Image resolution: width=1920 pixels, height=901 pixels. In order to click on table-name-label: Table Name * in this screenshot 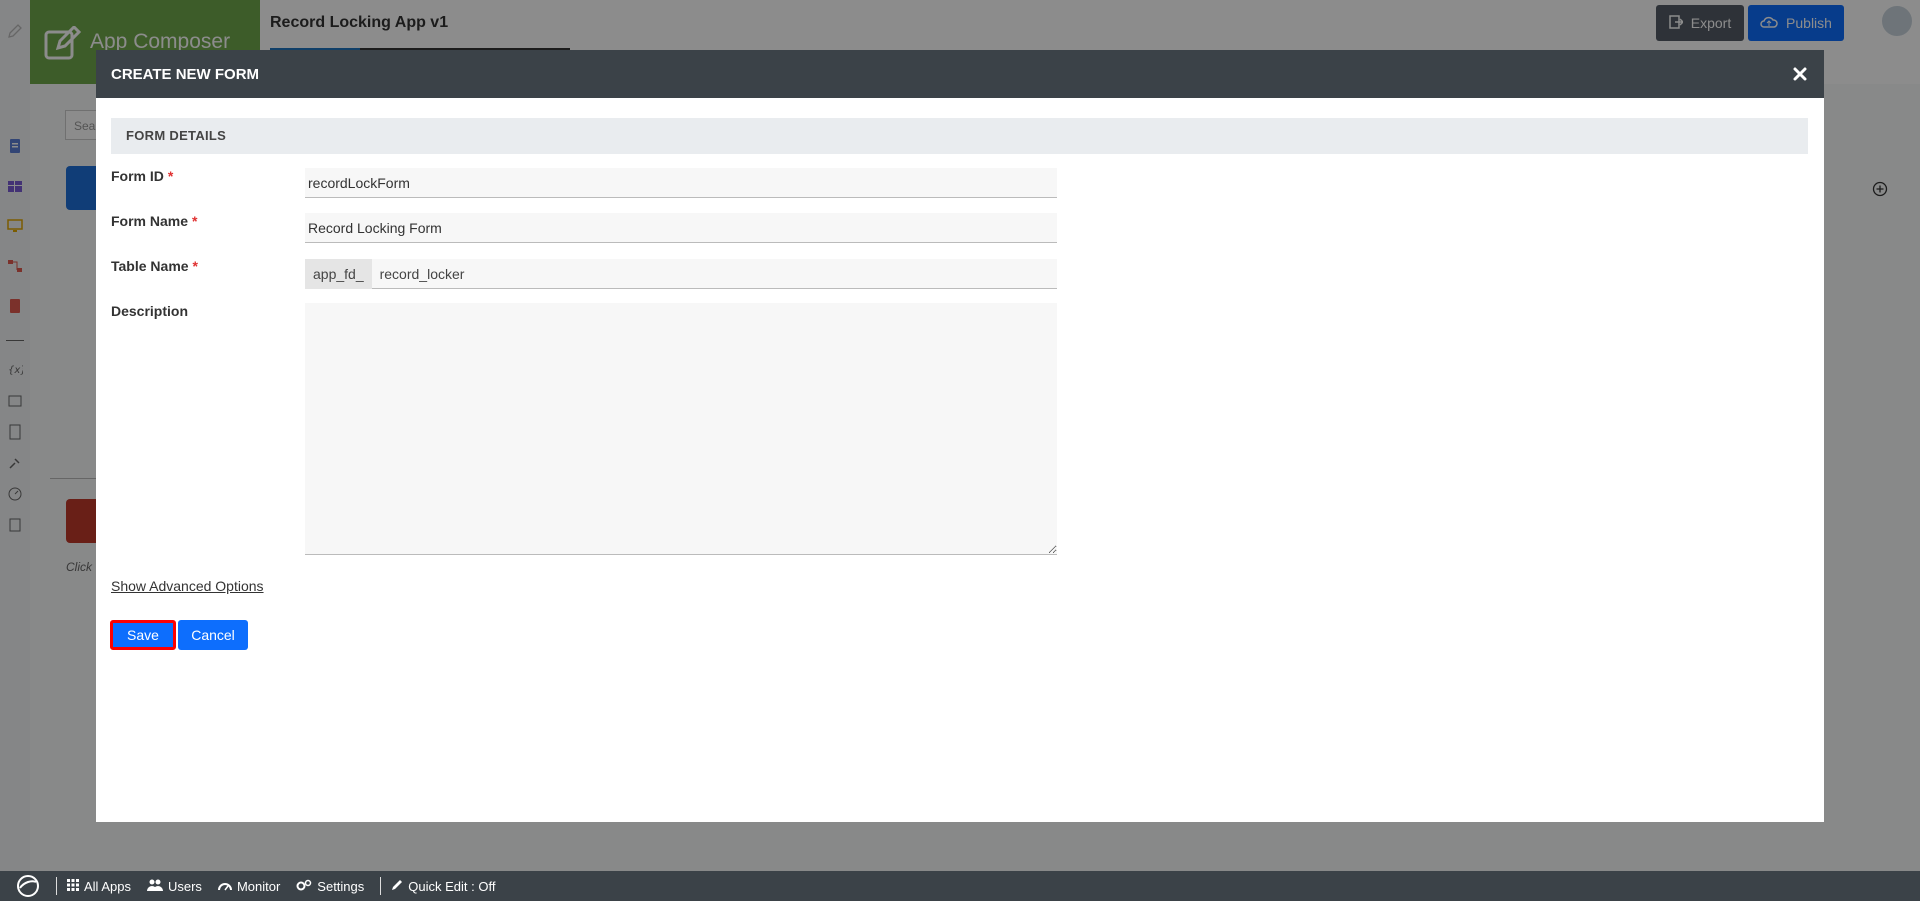, I will do `click(154, 266)`.